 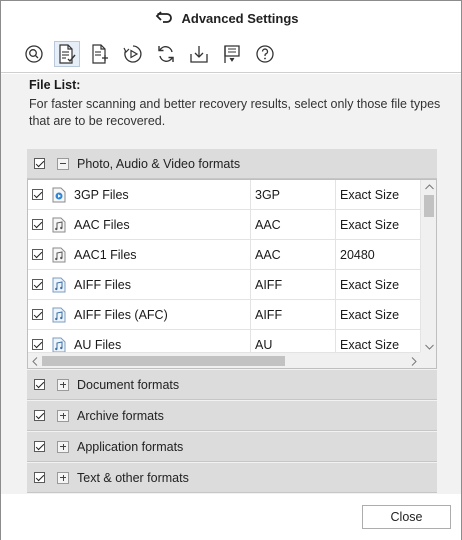 What do you see at coordinates (357, 255) in the screenshot?
I see `file-size-setting: 20480` at bounding box center [357, 255].